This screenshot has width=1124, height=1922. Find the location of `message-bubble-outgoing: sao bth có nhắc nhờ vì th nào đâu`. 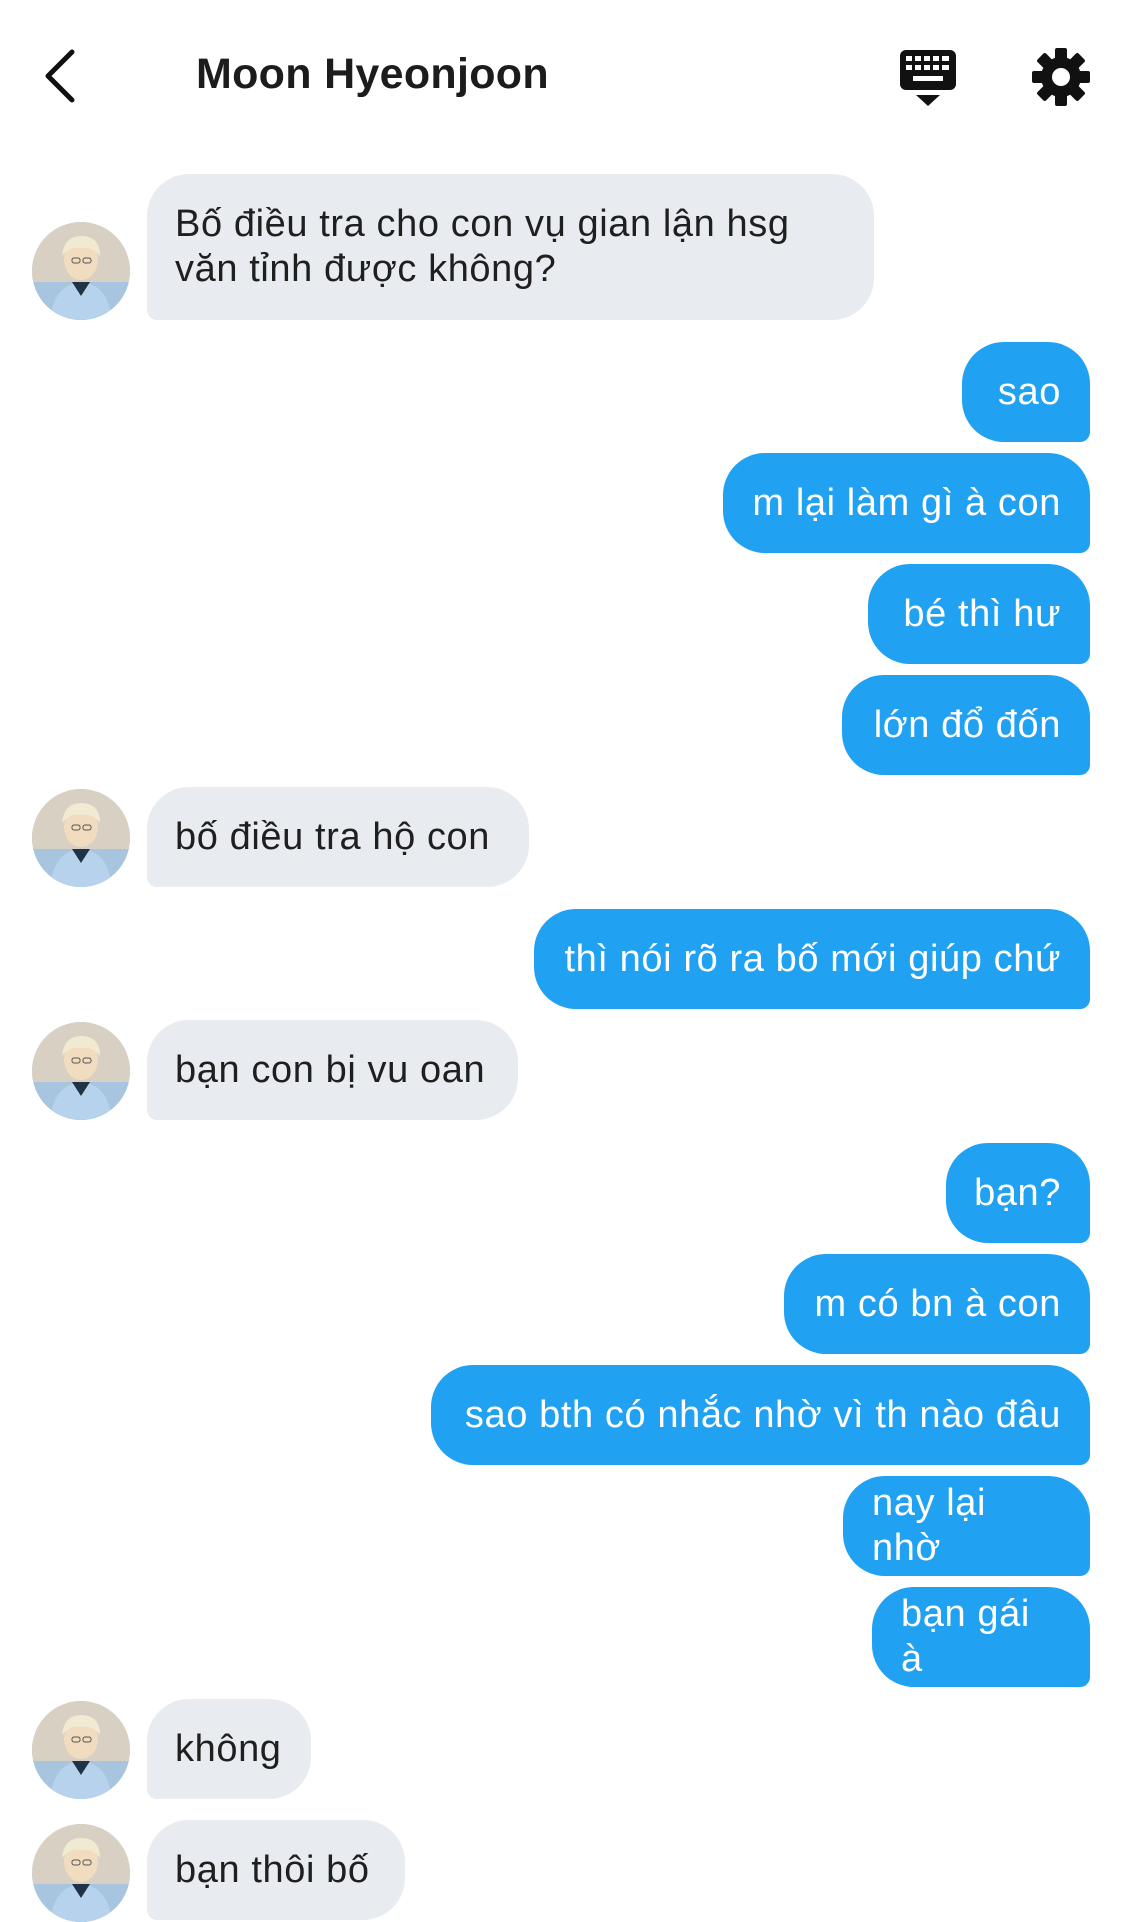

message-bubble-outgoing: sao bth có nhắc nhờ vì th nào đâu is located at coordinates (760, 1415).